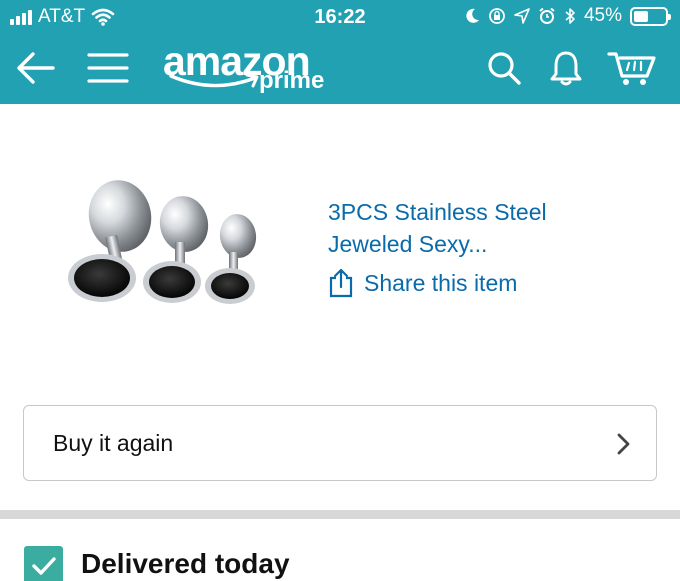 Image resolution: width=680 pixels, height=581 pixels. I want to click on buy-again-button: Buy it again, so click(340, 443).